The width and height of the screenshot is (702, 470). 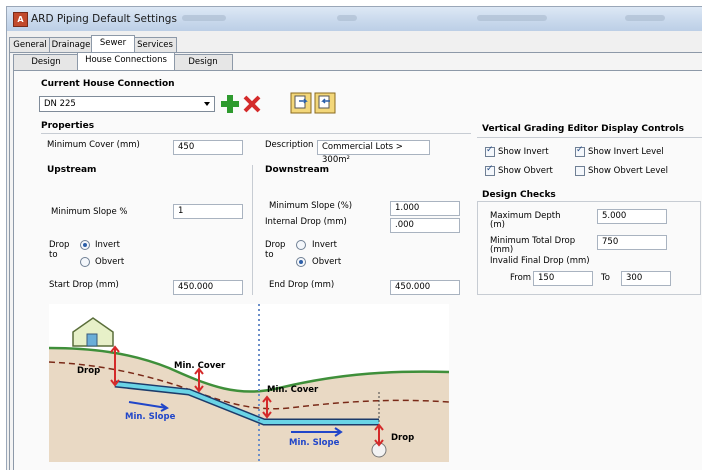 I want to click on start-drop-input: 450.000, so click(x=208, y=287).